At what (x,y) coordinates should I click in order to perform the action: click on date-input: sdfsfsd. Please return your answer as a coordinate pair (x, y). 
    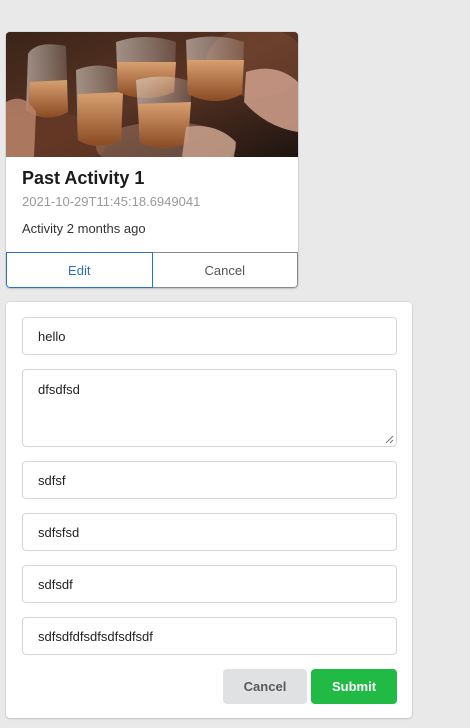
    Looking at the image, I should click on (209, 532).